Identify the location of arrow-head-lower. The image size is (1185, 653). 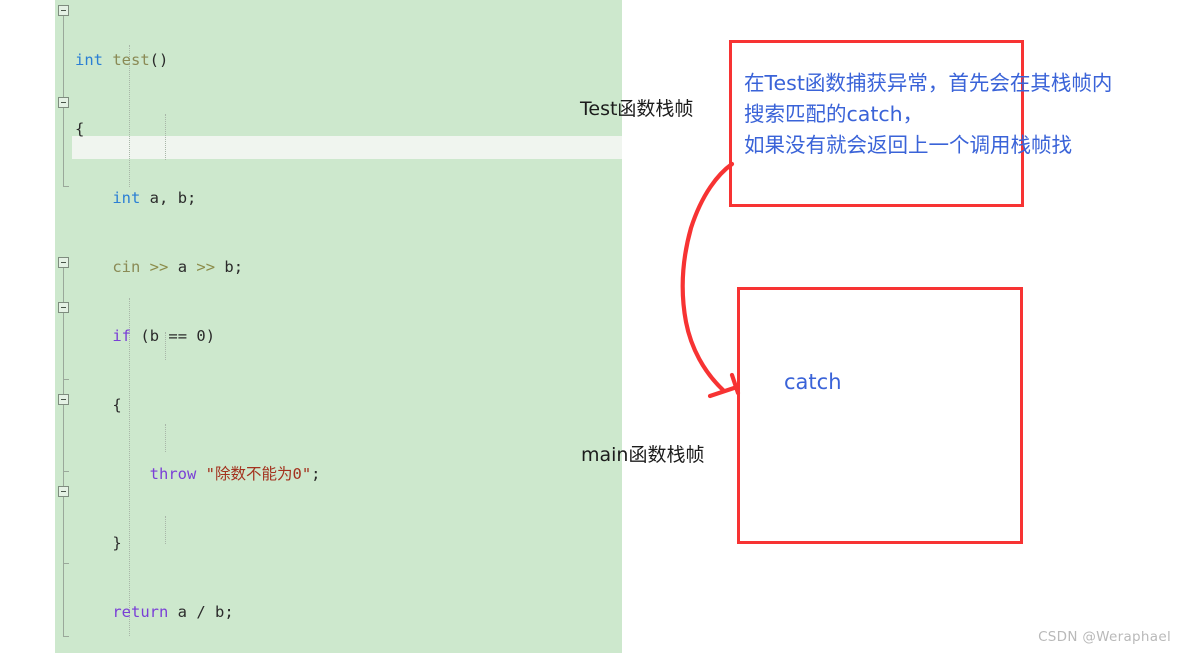
(722, 392).